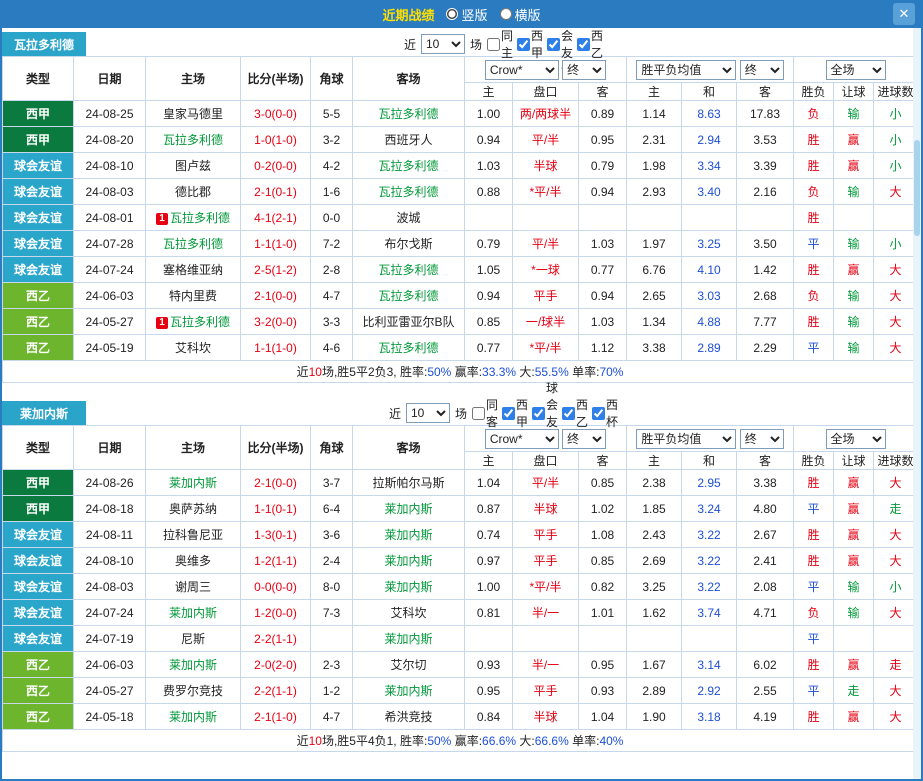  What do you see at coordinates (193, 269) in the screenshot?
I see `home-team-cell: 塞格维亚纳` at bounding box center [193, 269].